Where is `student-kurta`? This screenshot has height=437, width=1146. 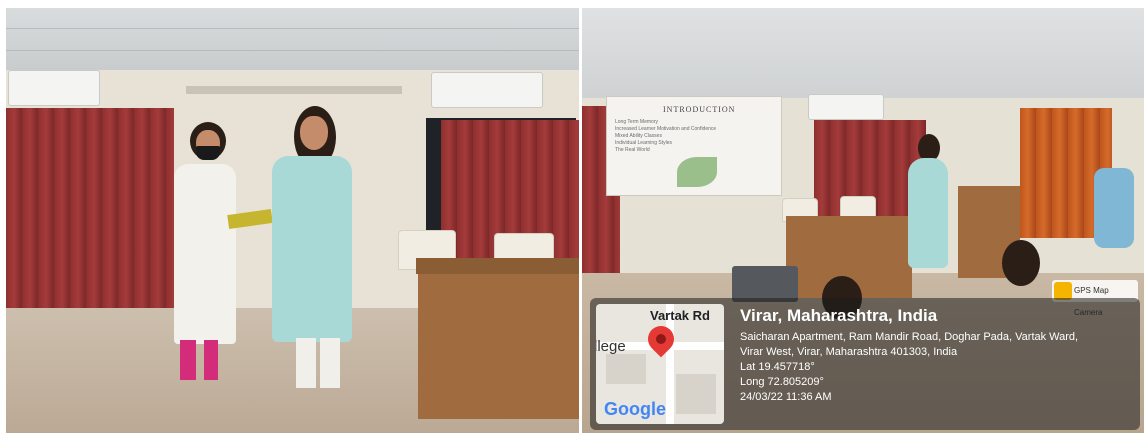 student-kurta is located at coordinates (205, 254).